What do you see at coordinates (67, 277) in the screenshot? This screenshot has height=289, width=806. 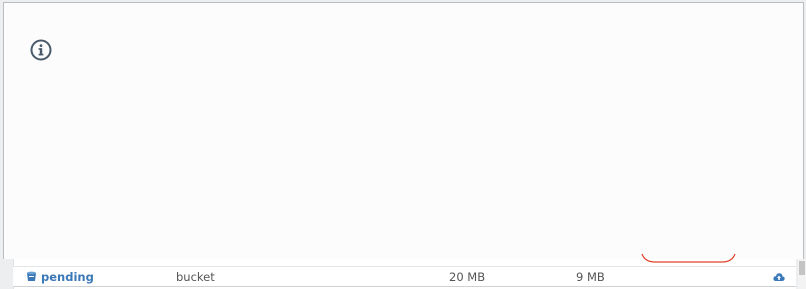 I see `bucket-name: pending` at bounding box center [67, 277].